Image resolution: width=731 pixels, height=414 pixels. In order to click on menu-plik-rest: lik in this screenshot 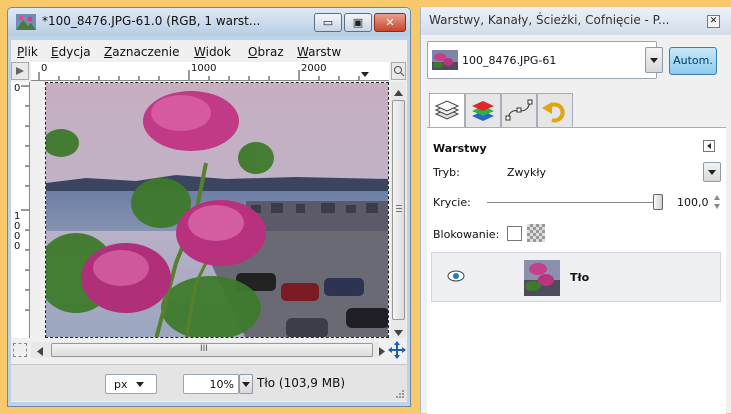, I will do `click(31, 52)`.